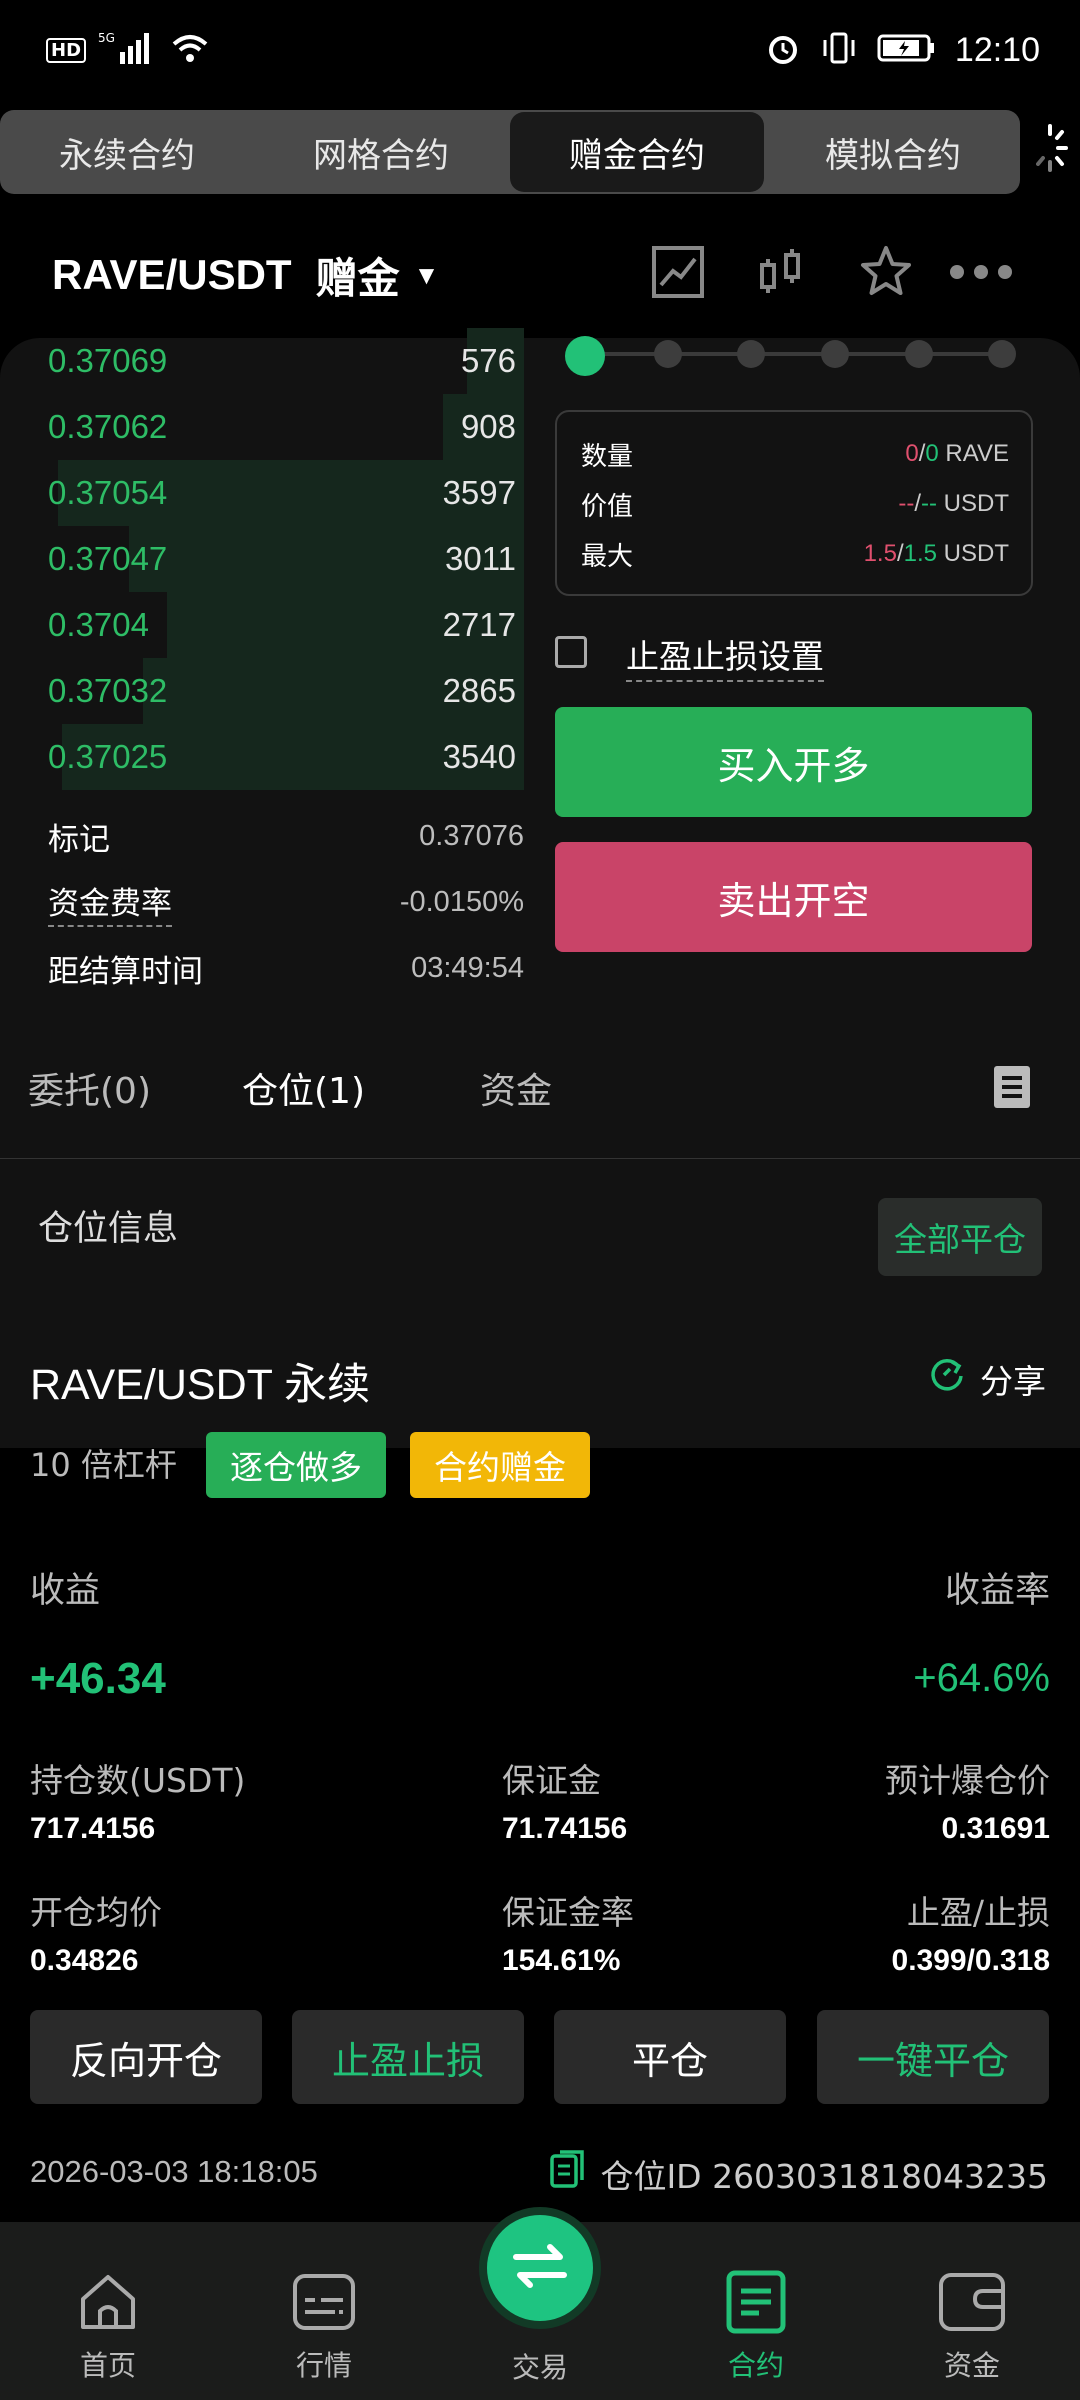 The image size is (1080, 2400). Describe the element at coordinates (799, 2174) in the screenshot. I see `position-id: 仓位ID 2603031818043235` at that location.